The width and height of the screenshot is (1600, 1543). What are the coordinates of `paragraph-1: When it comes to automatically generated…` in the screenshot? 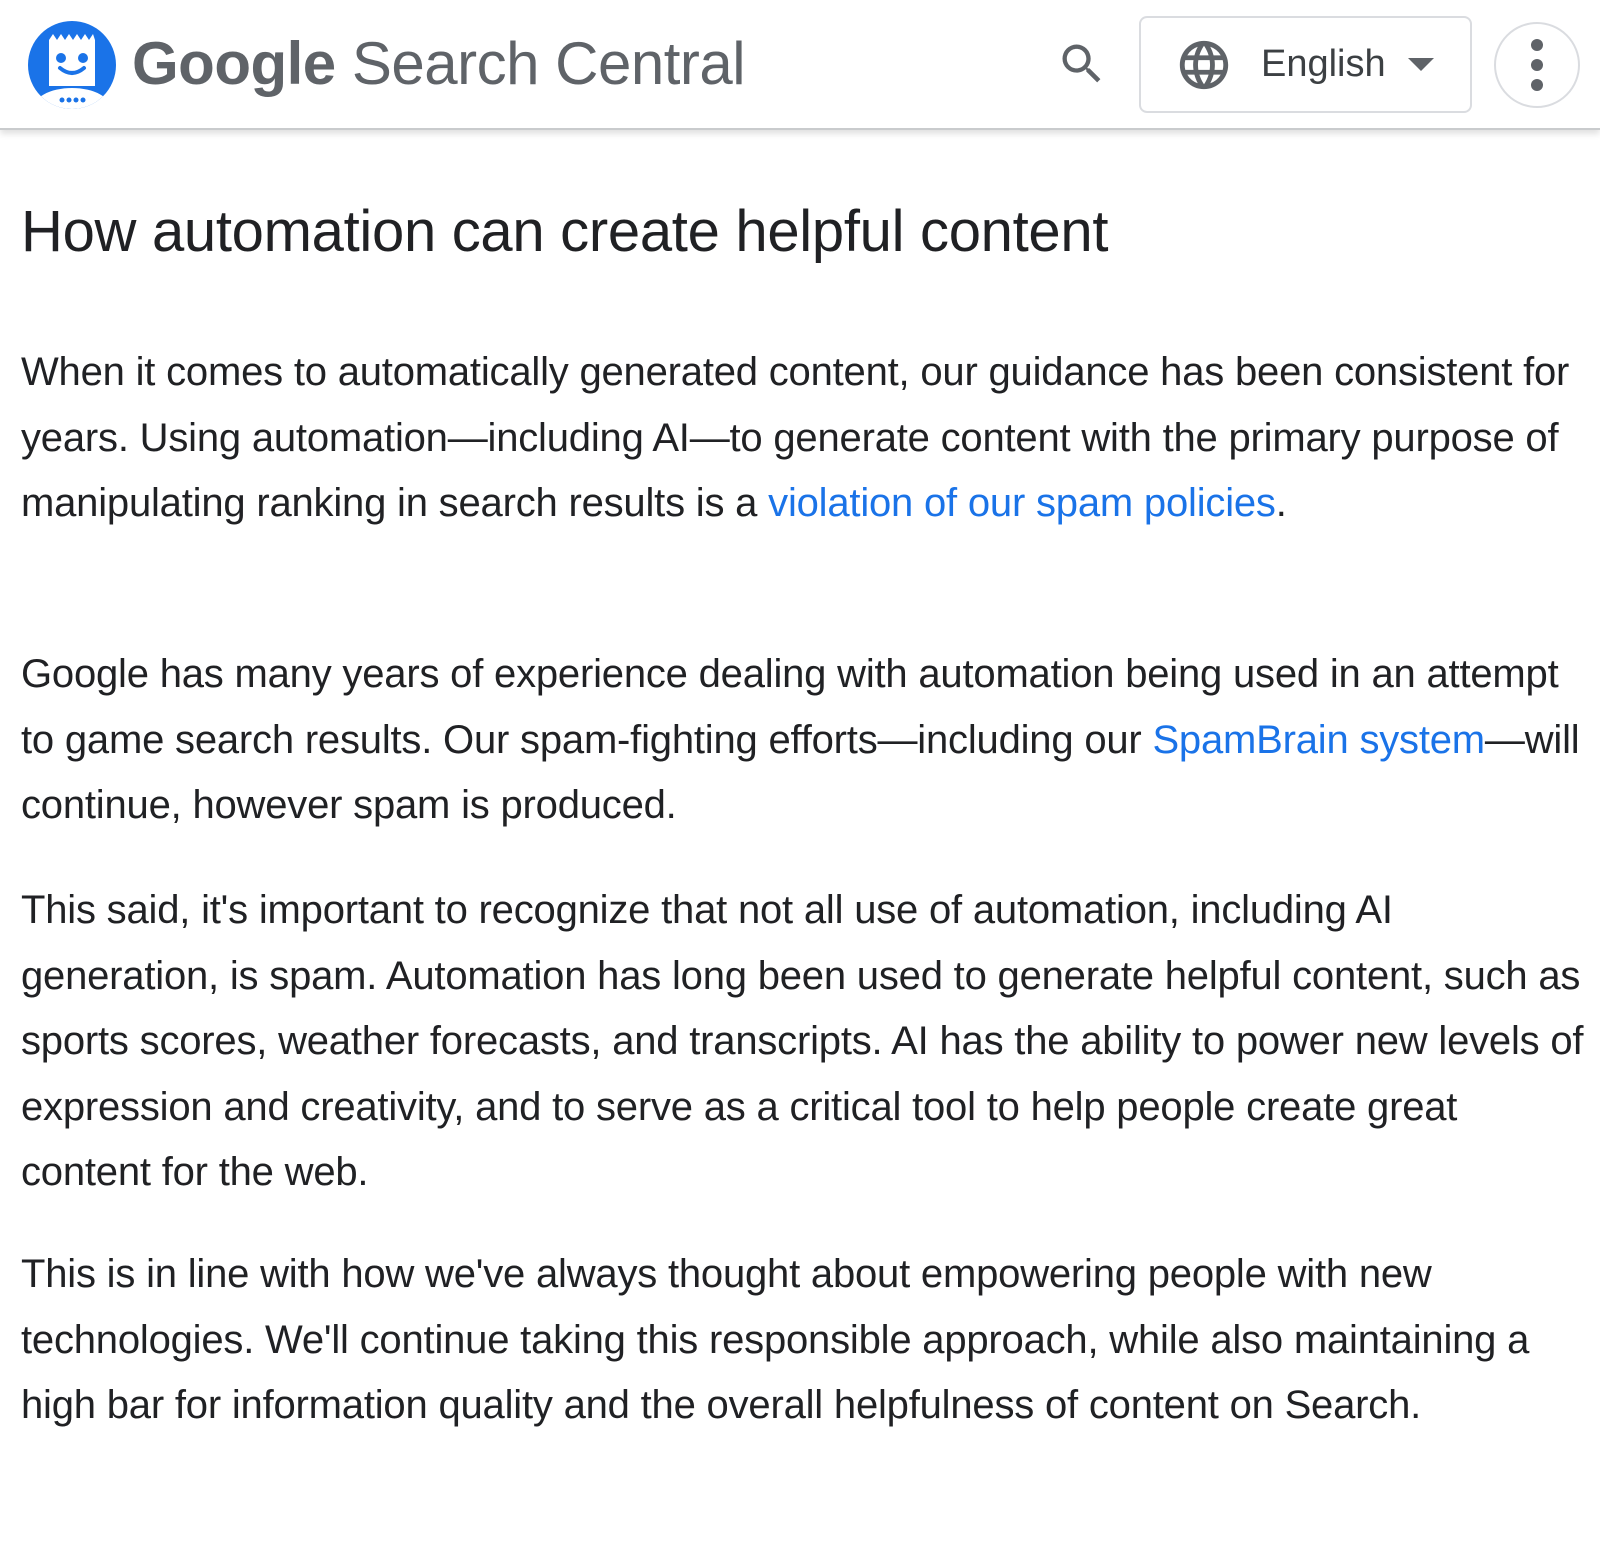 It's located at (806, 438).